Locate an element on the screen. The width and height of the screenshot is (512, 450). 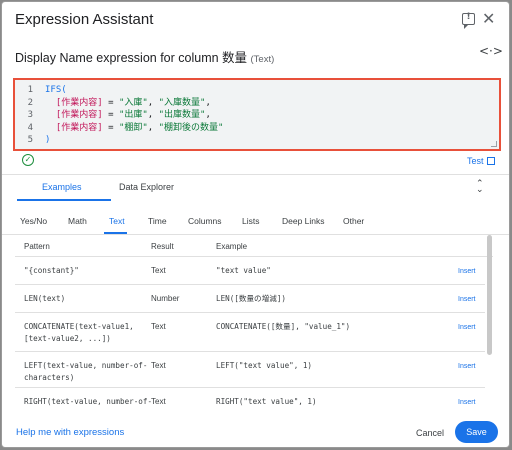
scrollbar-thumb is located at coordinates (489, 295).